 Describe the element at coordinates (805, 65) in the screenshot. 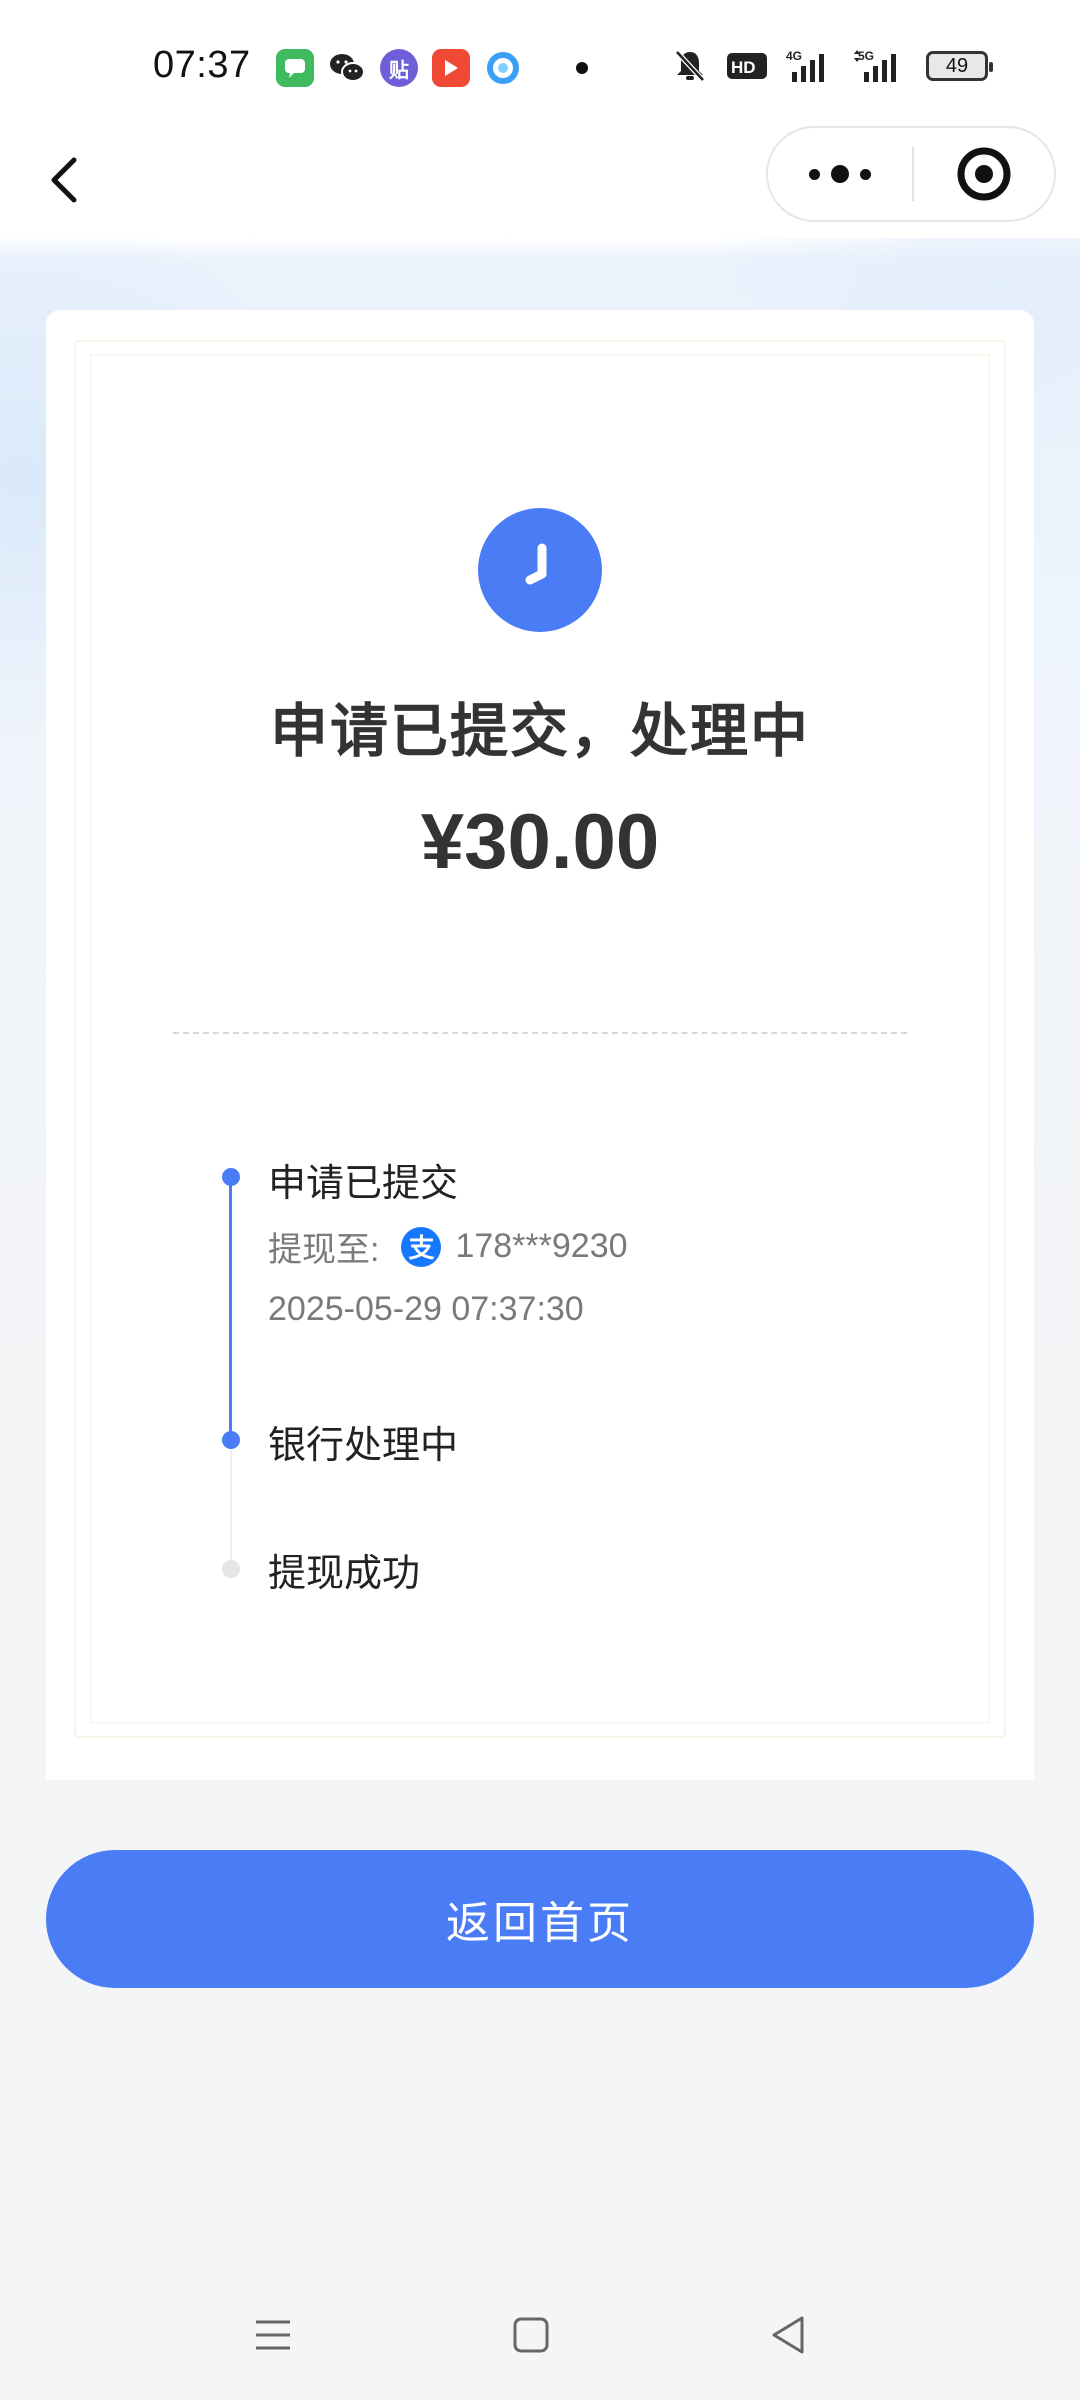

I see `signal-4g-icon: 4G` at that location.